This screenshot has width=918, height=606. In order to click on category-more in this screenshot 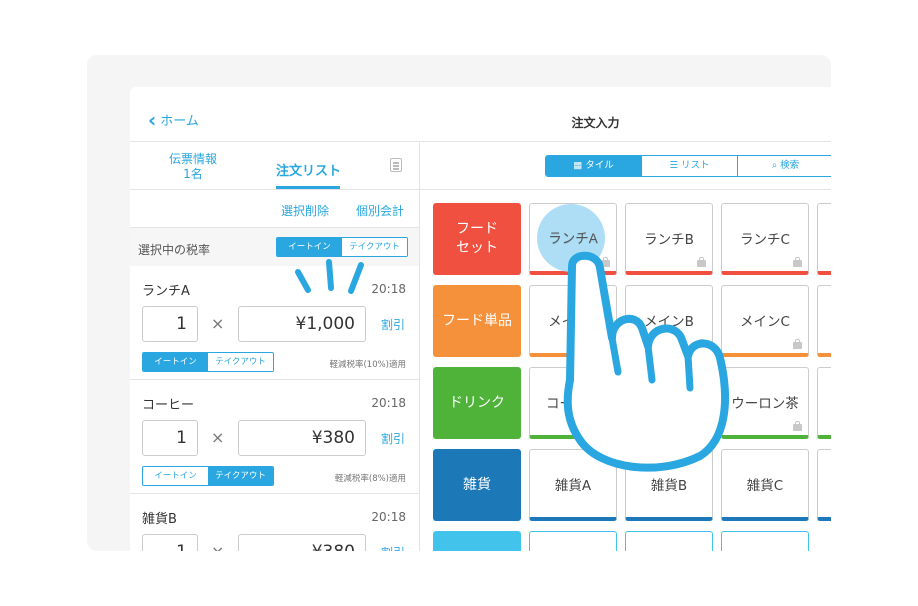, I will do `click(477, 541)`.